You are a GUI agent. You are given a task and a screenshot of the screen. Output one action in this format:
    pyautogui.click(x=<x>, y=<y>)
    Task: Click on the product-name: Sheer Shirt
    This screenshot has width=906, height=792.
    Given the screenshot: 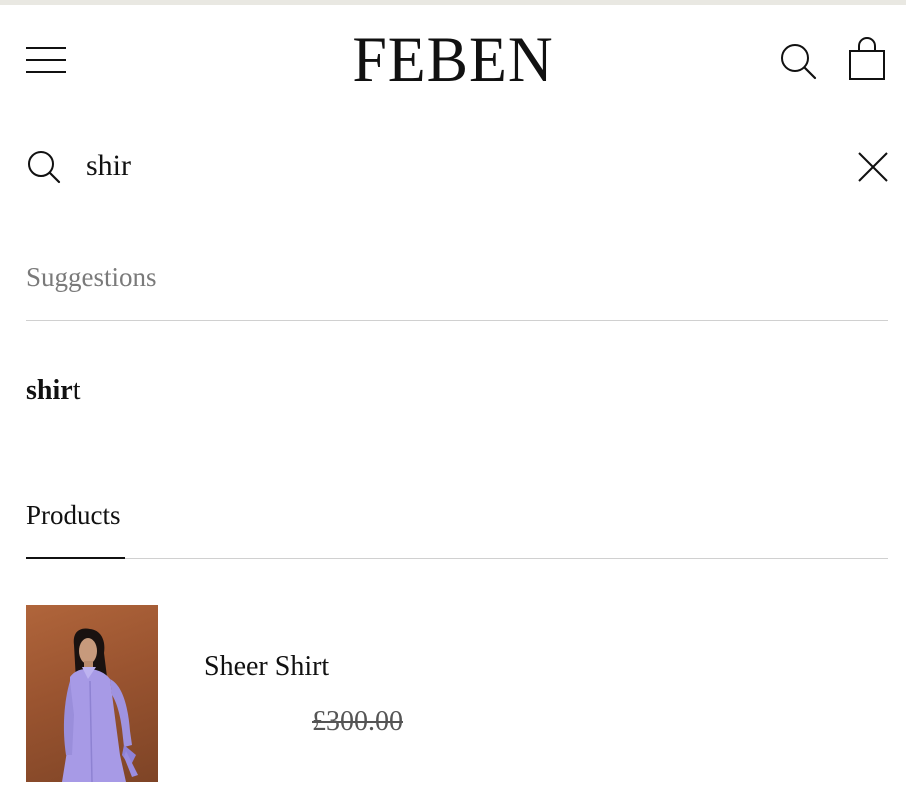 What is the action you would take?
    pyautogui.click(x=266, y=667)
    